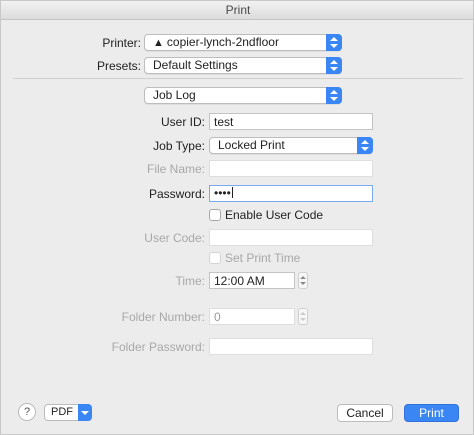  I want to click on presets-label: Presets:, so click(118, 66).